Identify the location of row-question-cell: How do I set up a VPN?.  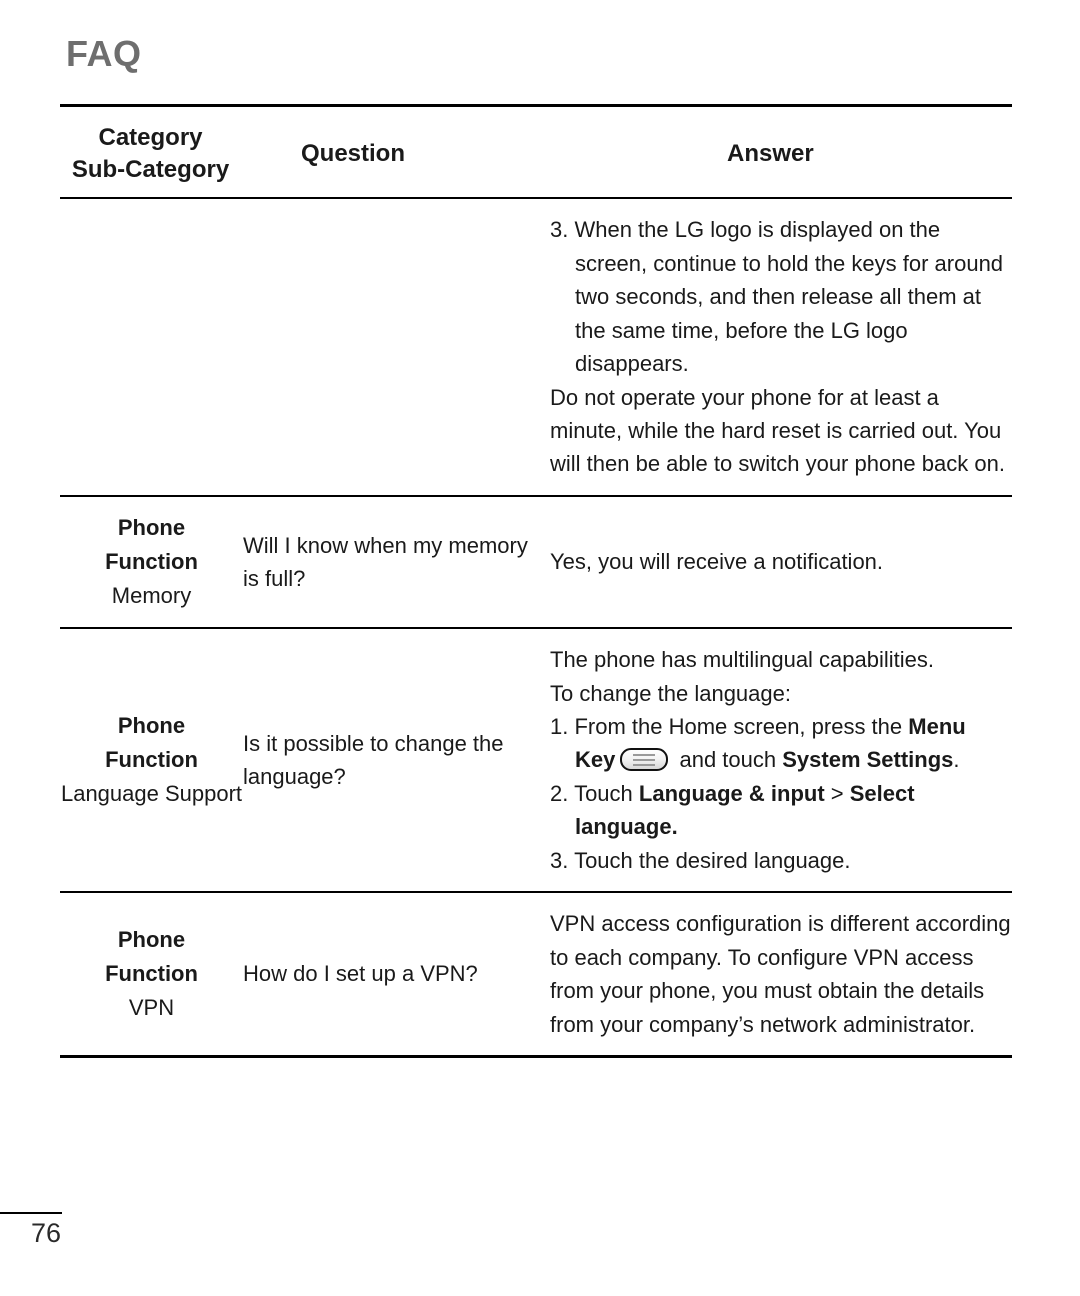
(360, 974).